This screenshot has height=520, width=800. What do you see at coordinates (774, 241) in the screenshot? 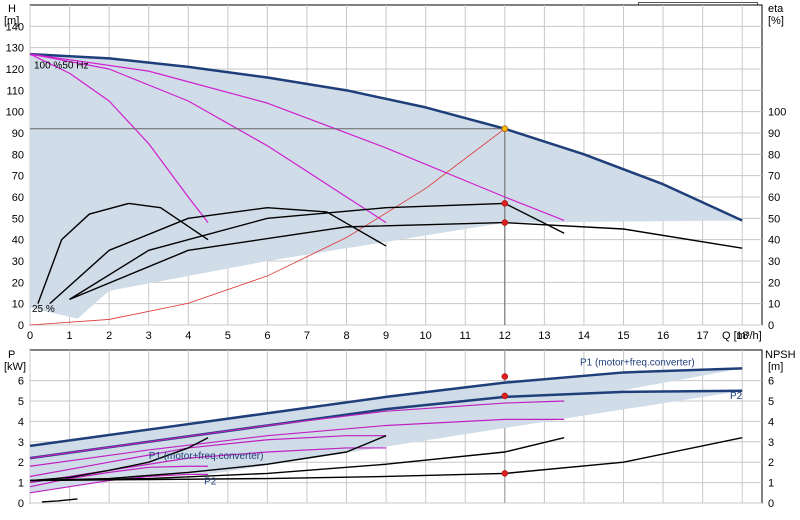
I see `y2-tick-label: 40` at bounding box center [774, 241].